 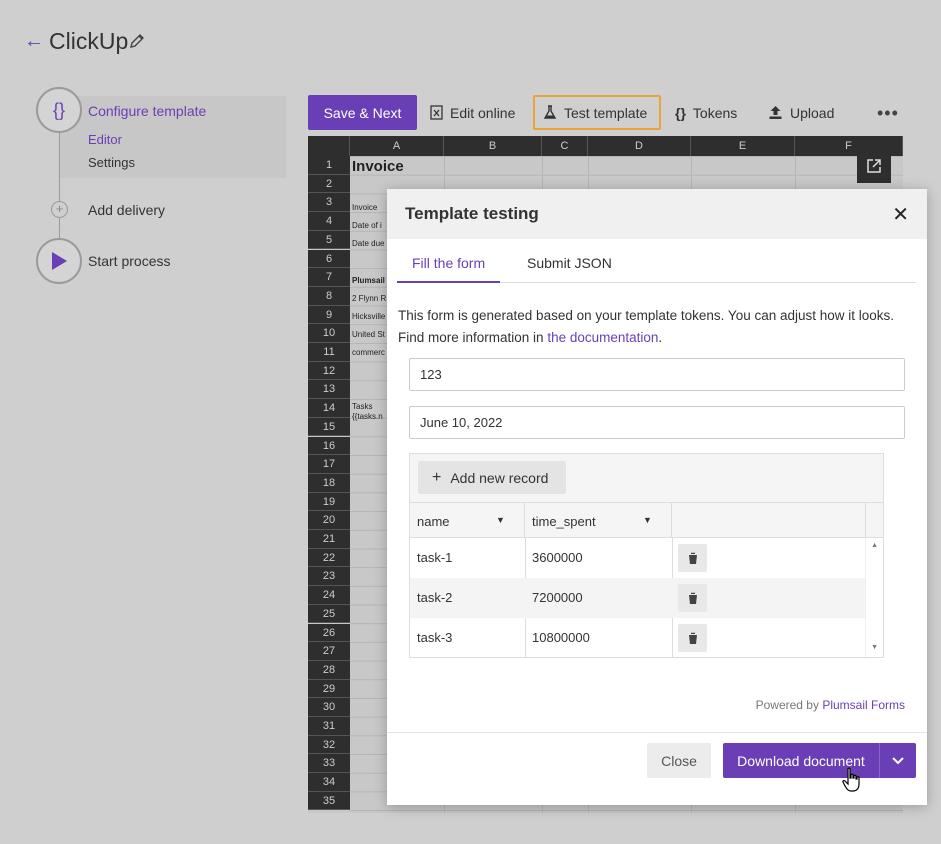 I want to click on row-number: 21, so click(x=329, y=539).